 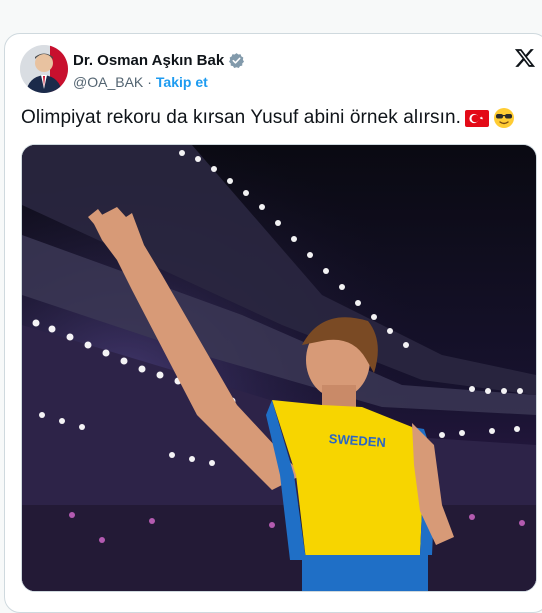 I want to click on author-name-row: Dr. Osman Aşkın Bak, so click(x=159, y=60).